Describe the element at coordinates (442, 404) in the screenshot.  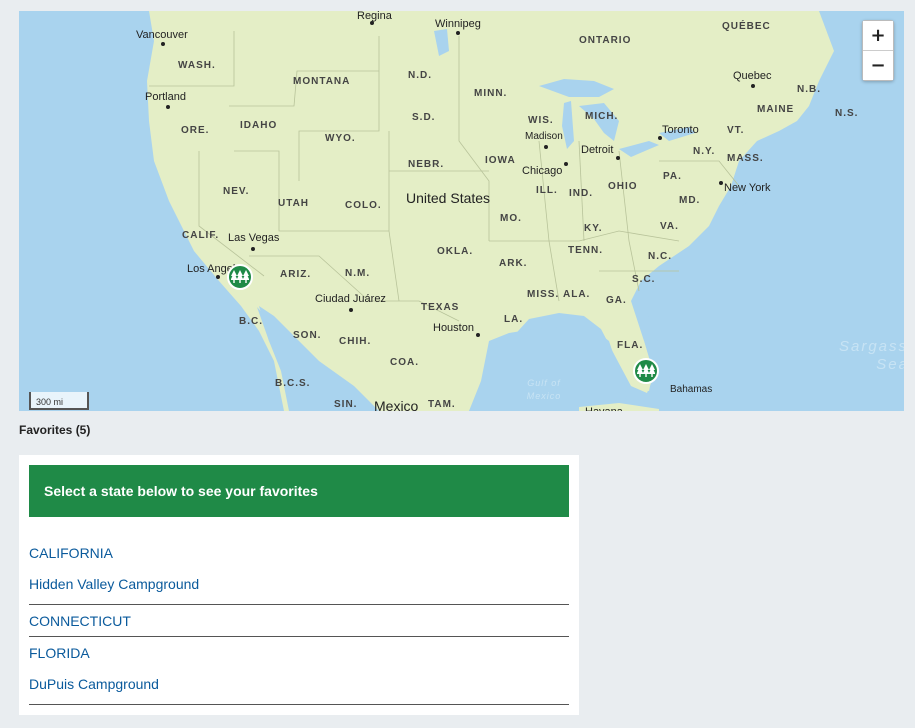
I see `state-label-tam: TAM.` at that location.